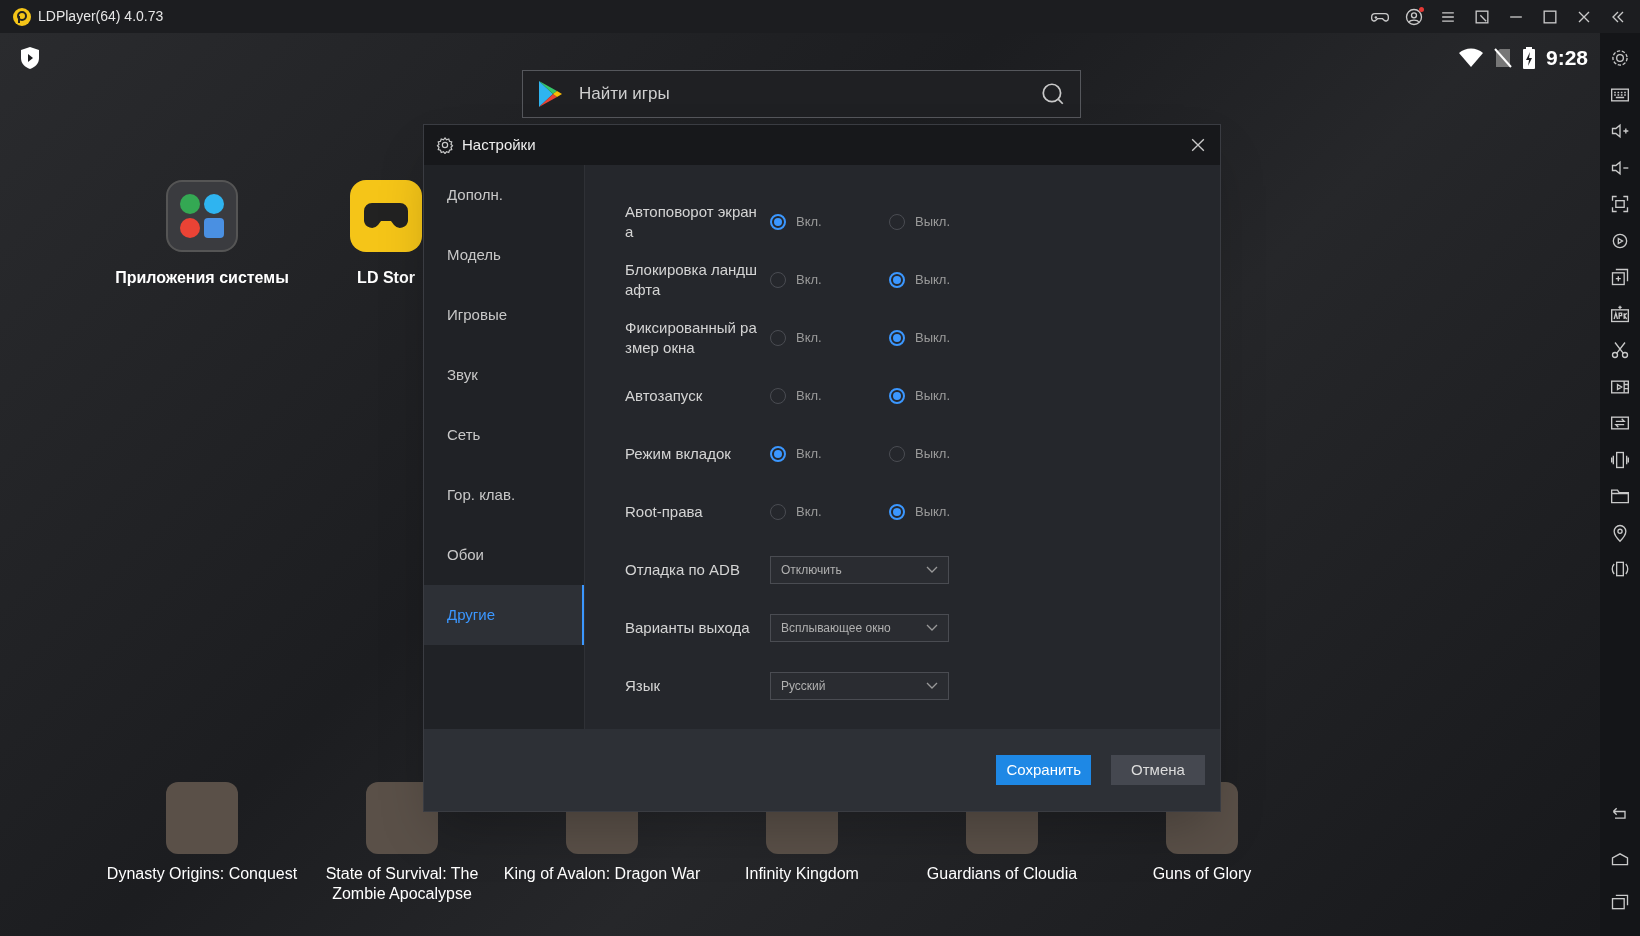  I want to click on account-icon, so click(1414, 16).